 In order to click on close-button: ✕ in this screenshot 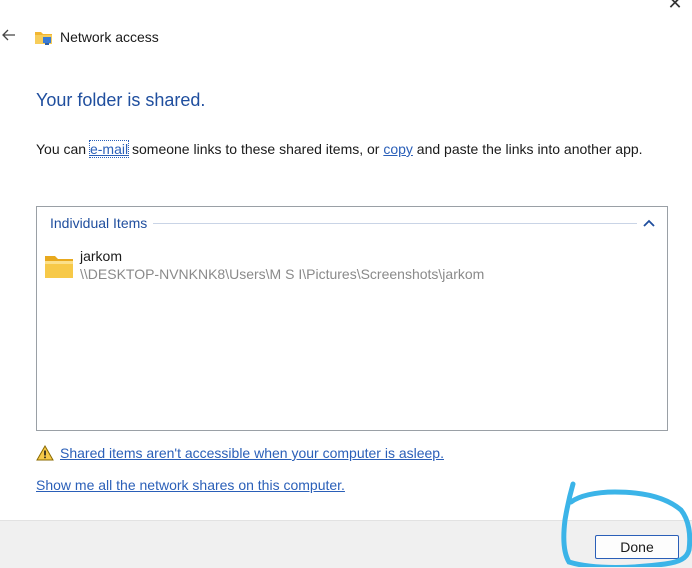, I will do `click(675, 8)`.